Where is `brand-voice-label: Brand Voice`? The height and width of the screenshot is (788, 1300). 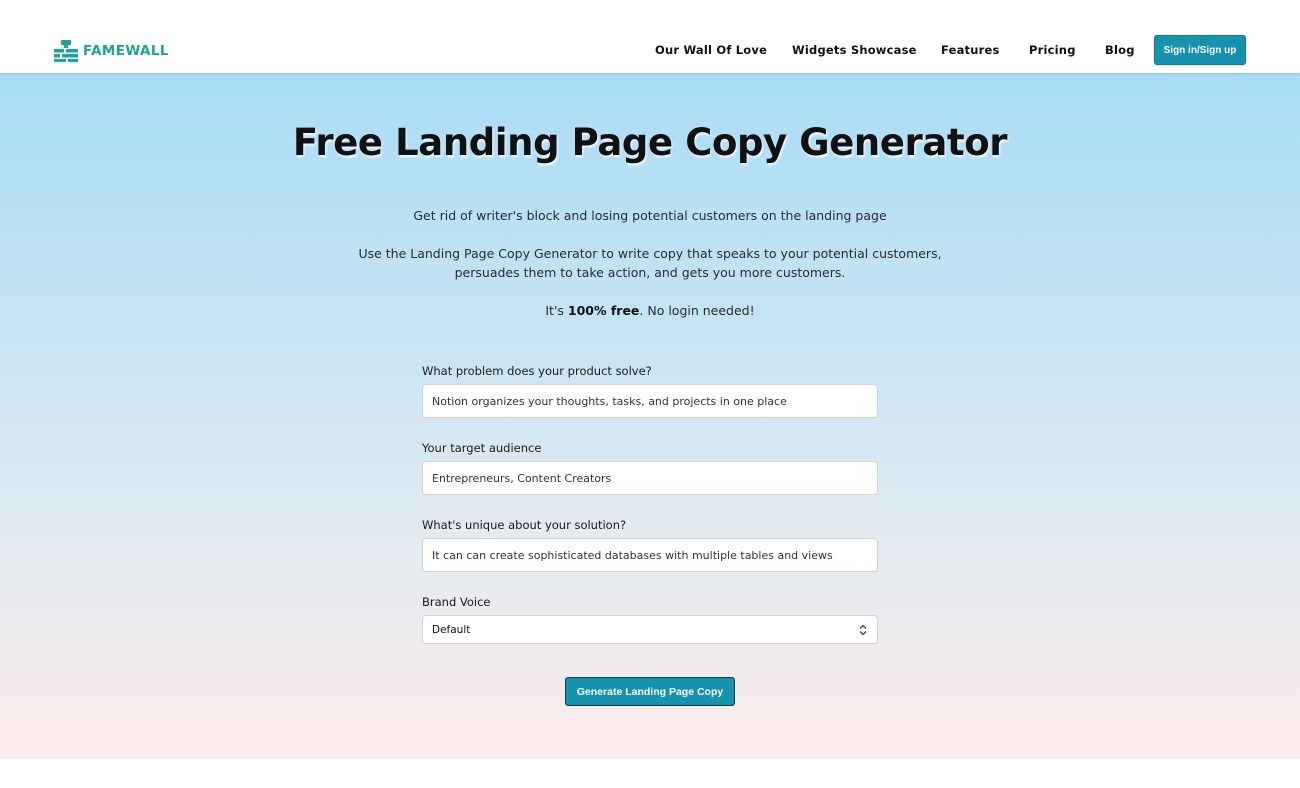 brand-voice-label: Brand Voice is located at coordinates (456, 602).